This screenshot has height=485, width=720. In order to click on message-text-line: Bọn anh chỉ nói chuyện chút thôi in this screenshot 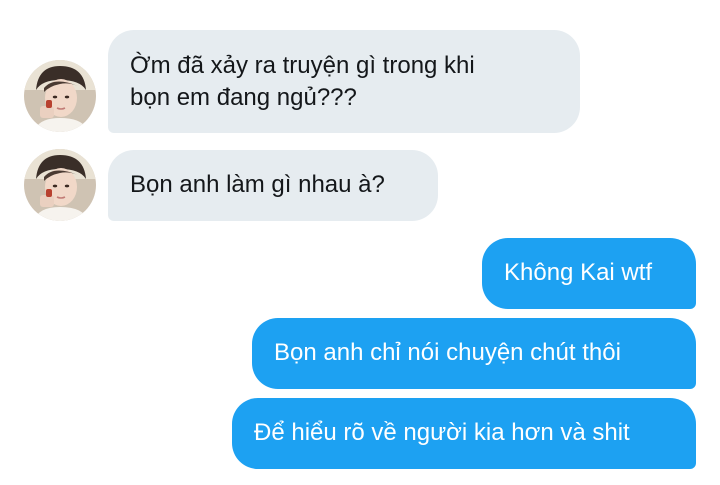, I will do `click(447, 352)`.